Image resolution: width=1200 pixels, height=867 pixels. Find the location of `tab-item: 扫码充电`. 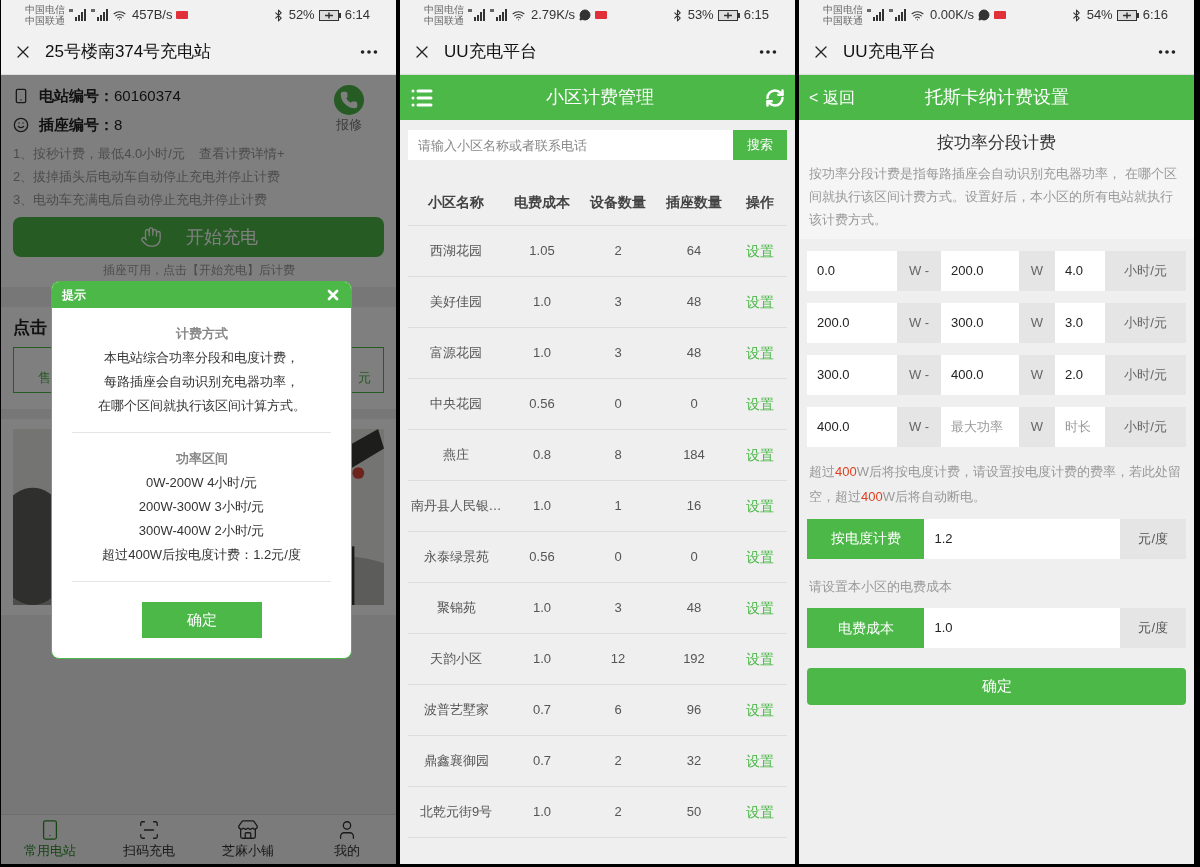

tab-item: 扫码充电 is located at coordinates (149, 839).